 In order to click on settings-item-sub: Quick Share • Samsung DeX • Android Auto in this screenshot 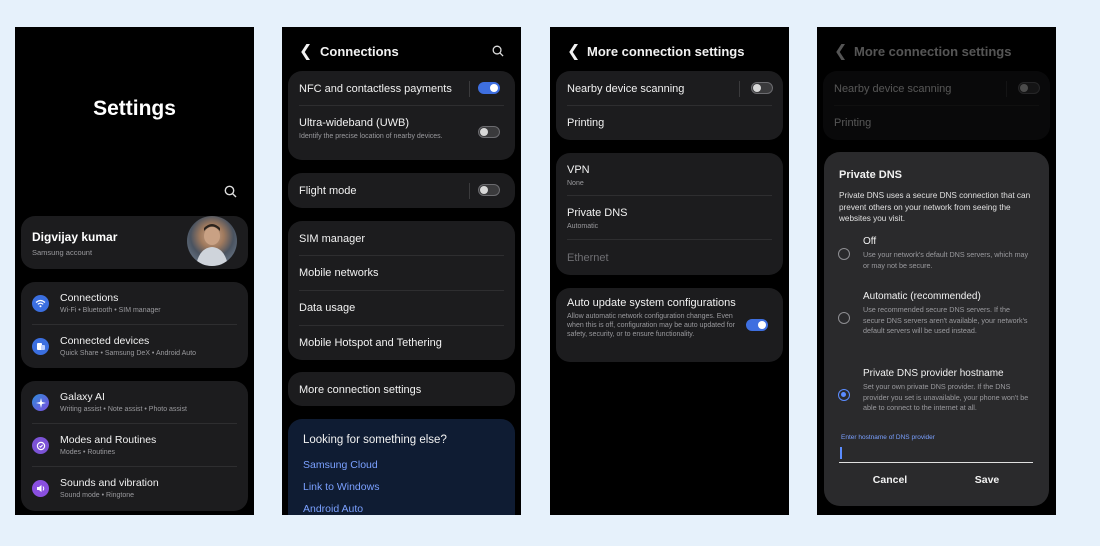, I will do `click(128, 353)`.